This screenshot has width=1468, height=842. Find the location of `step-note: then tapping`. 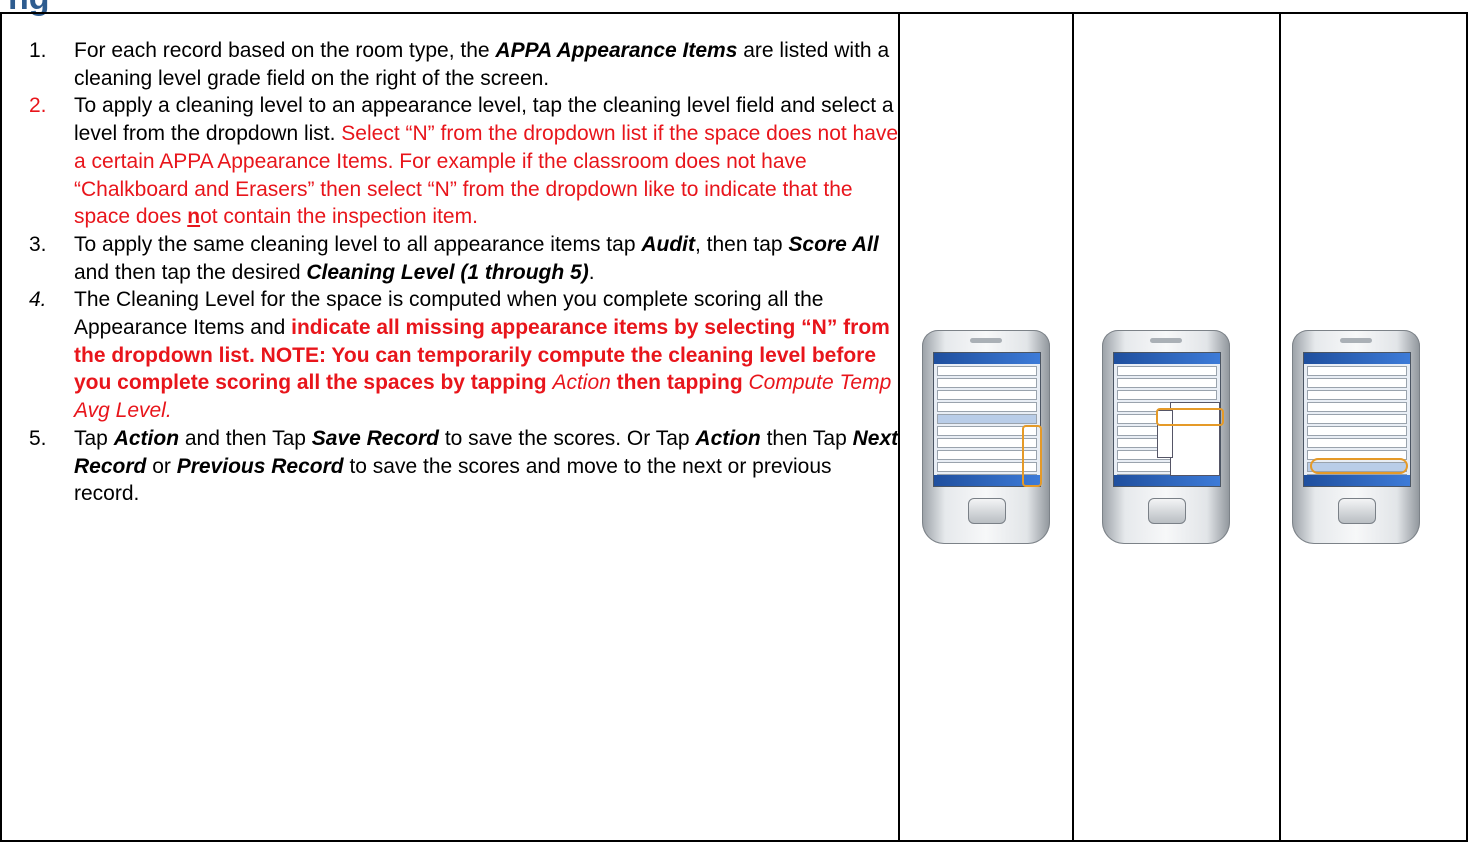

step-note: then tapping is located at coordinates (679, 383).